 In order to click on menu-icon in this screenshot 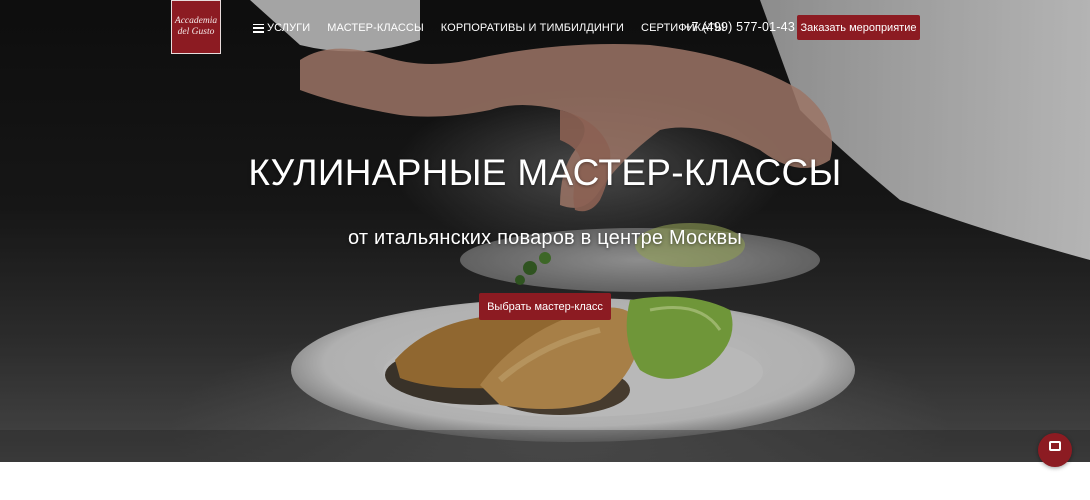, I will do `click(258, 28)`.